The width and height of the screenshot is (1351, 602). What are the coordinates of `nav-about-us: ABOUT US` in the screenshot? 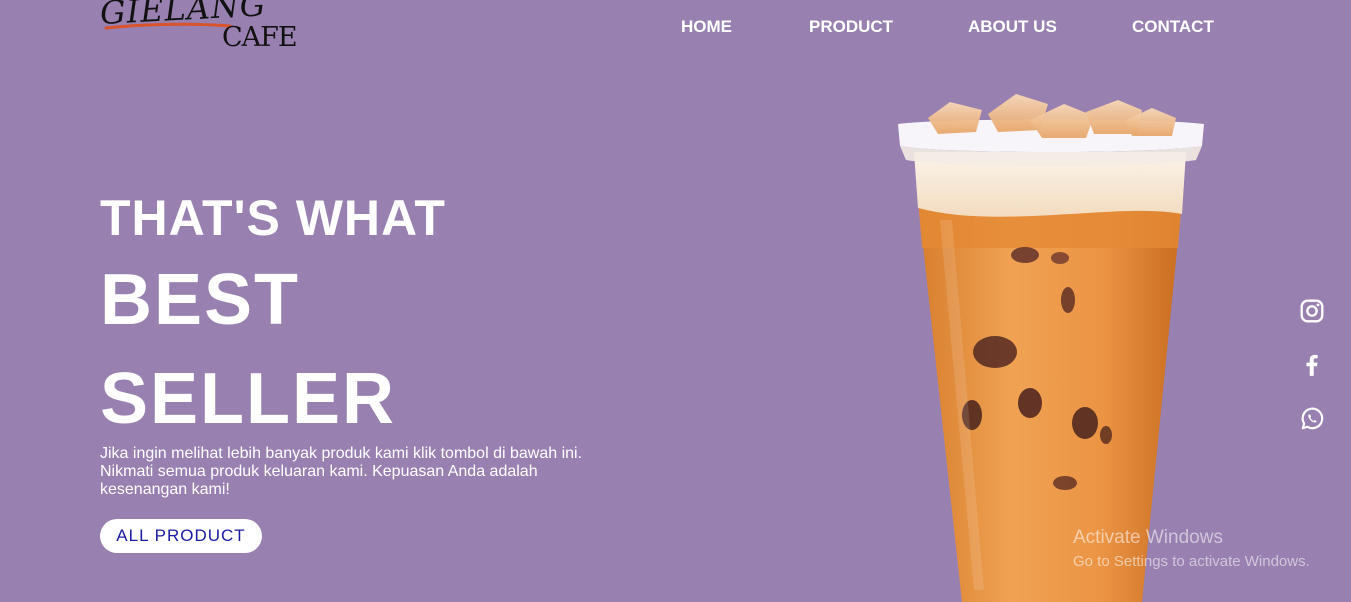 It's located at (1012, 27).